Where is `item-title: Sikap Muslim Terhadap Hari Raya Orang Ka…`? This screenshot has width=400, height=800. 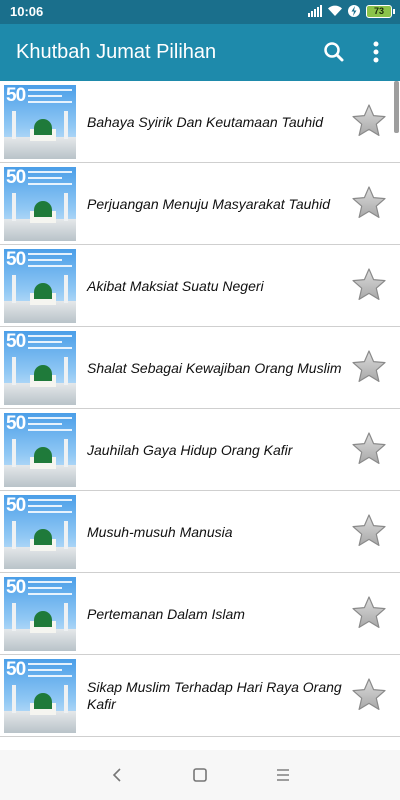 item-title: Sikap Muslim Terhadap Hari Raya Orang Ka… is located at coordinates (214, 695).